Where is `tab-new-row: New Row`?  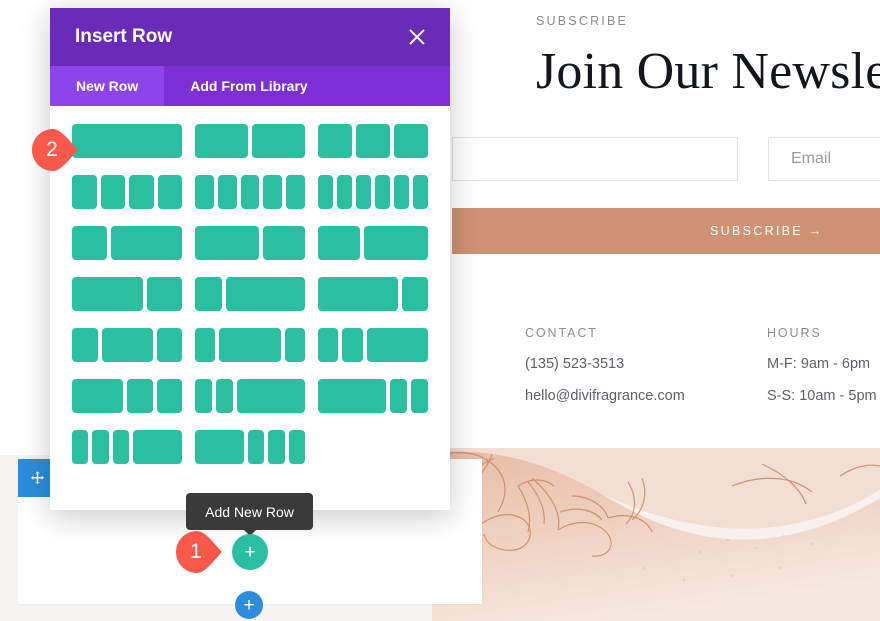 tab-new-row: New Row is located at coordinates (107, 86).